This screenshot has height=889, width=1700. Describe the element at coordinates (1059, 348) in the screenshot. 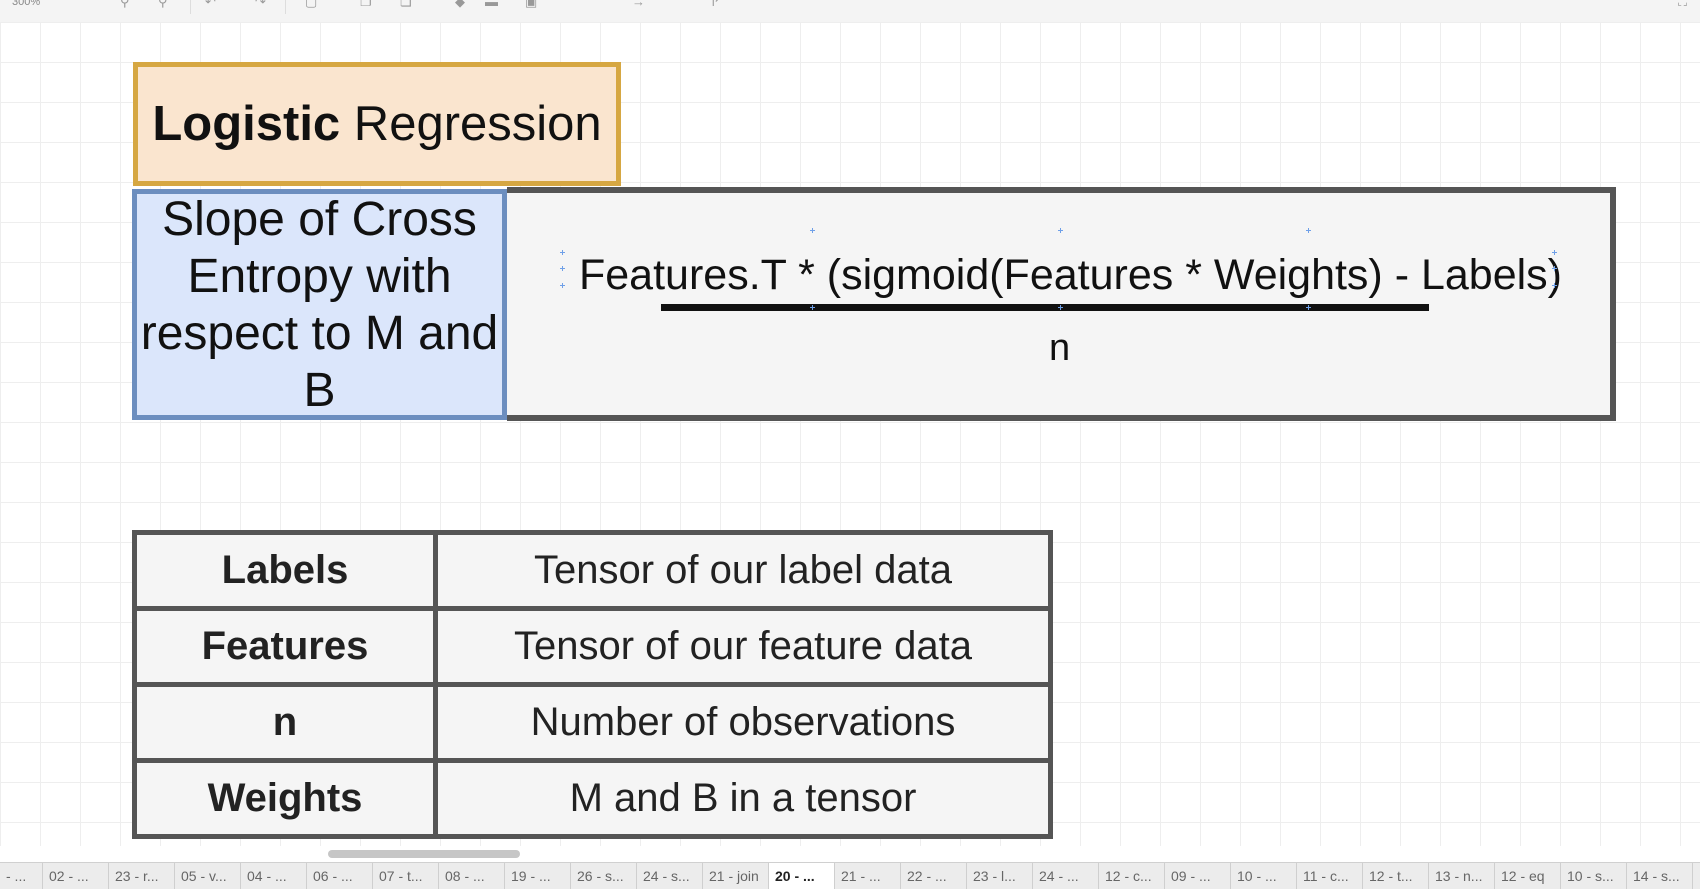

I see `formula-denominator: n` at that location.